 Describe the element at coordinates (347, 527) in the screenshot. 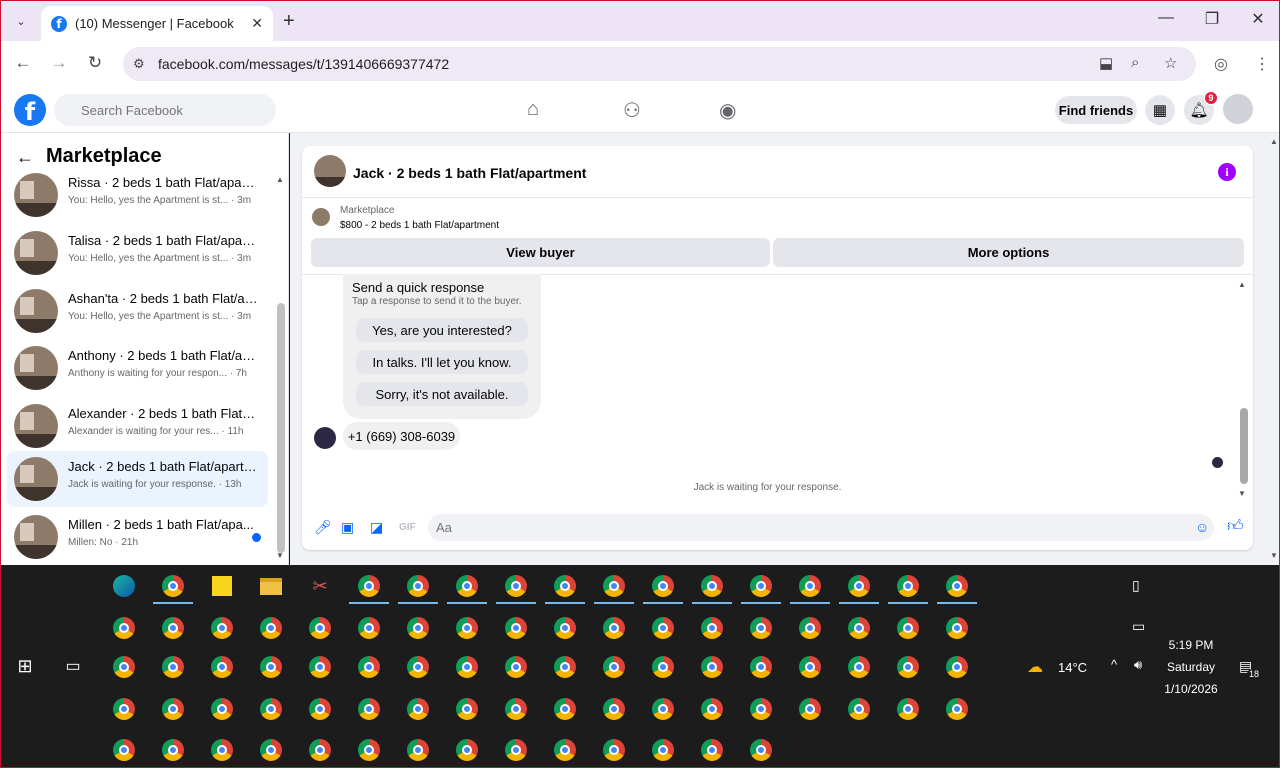

I see `photo-icon: ▣` at that location.